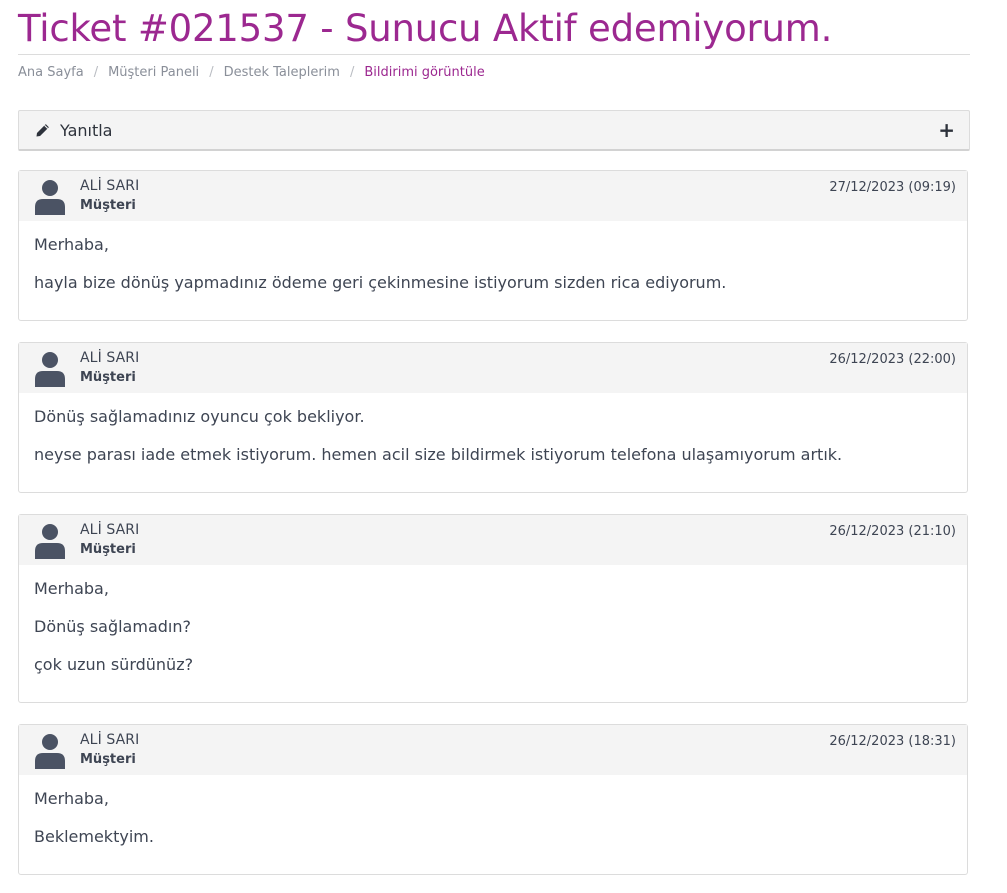 This screenshot has height=893, width=1007. What do you see at coordinates (493, 750) in the screenshot?
I see `message-header: ALİ SARI Müşteri 26/12/2023 (18:31)` at bounding box center [493, 750].